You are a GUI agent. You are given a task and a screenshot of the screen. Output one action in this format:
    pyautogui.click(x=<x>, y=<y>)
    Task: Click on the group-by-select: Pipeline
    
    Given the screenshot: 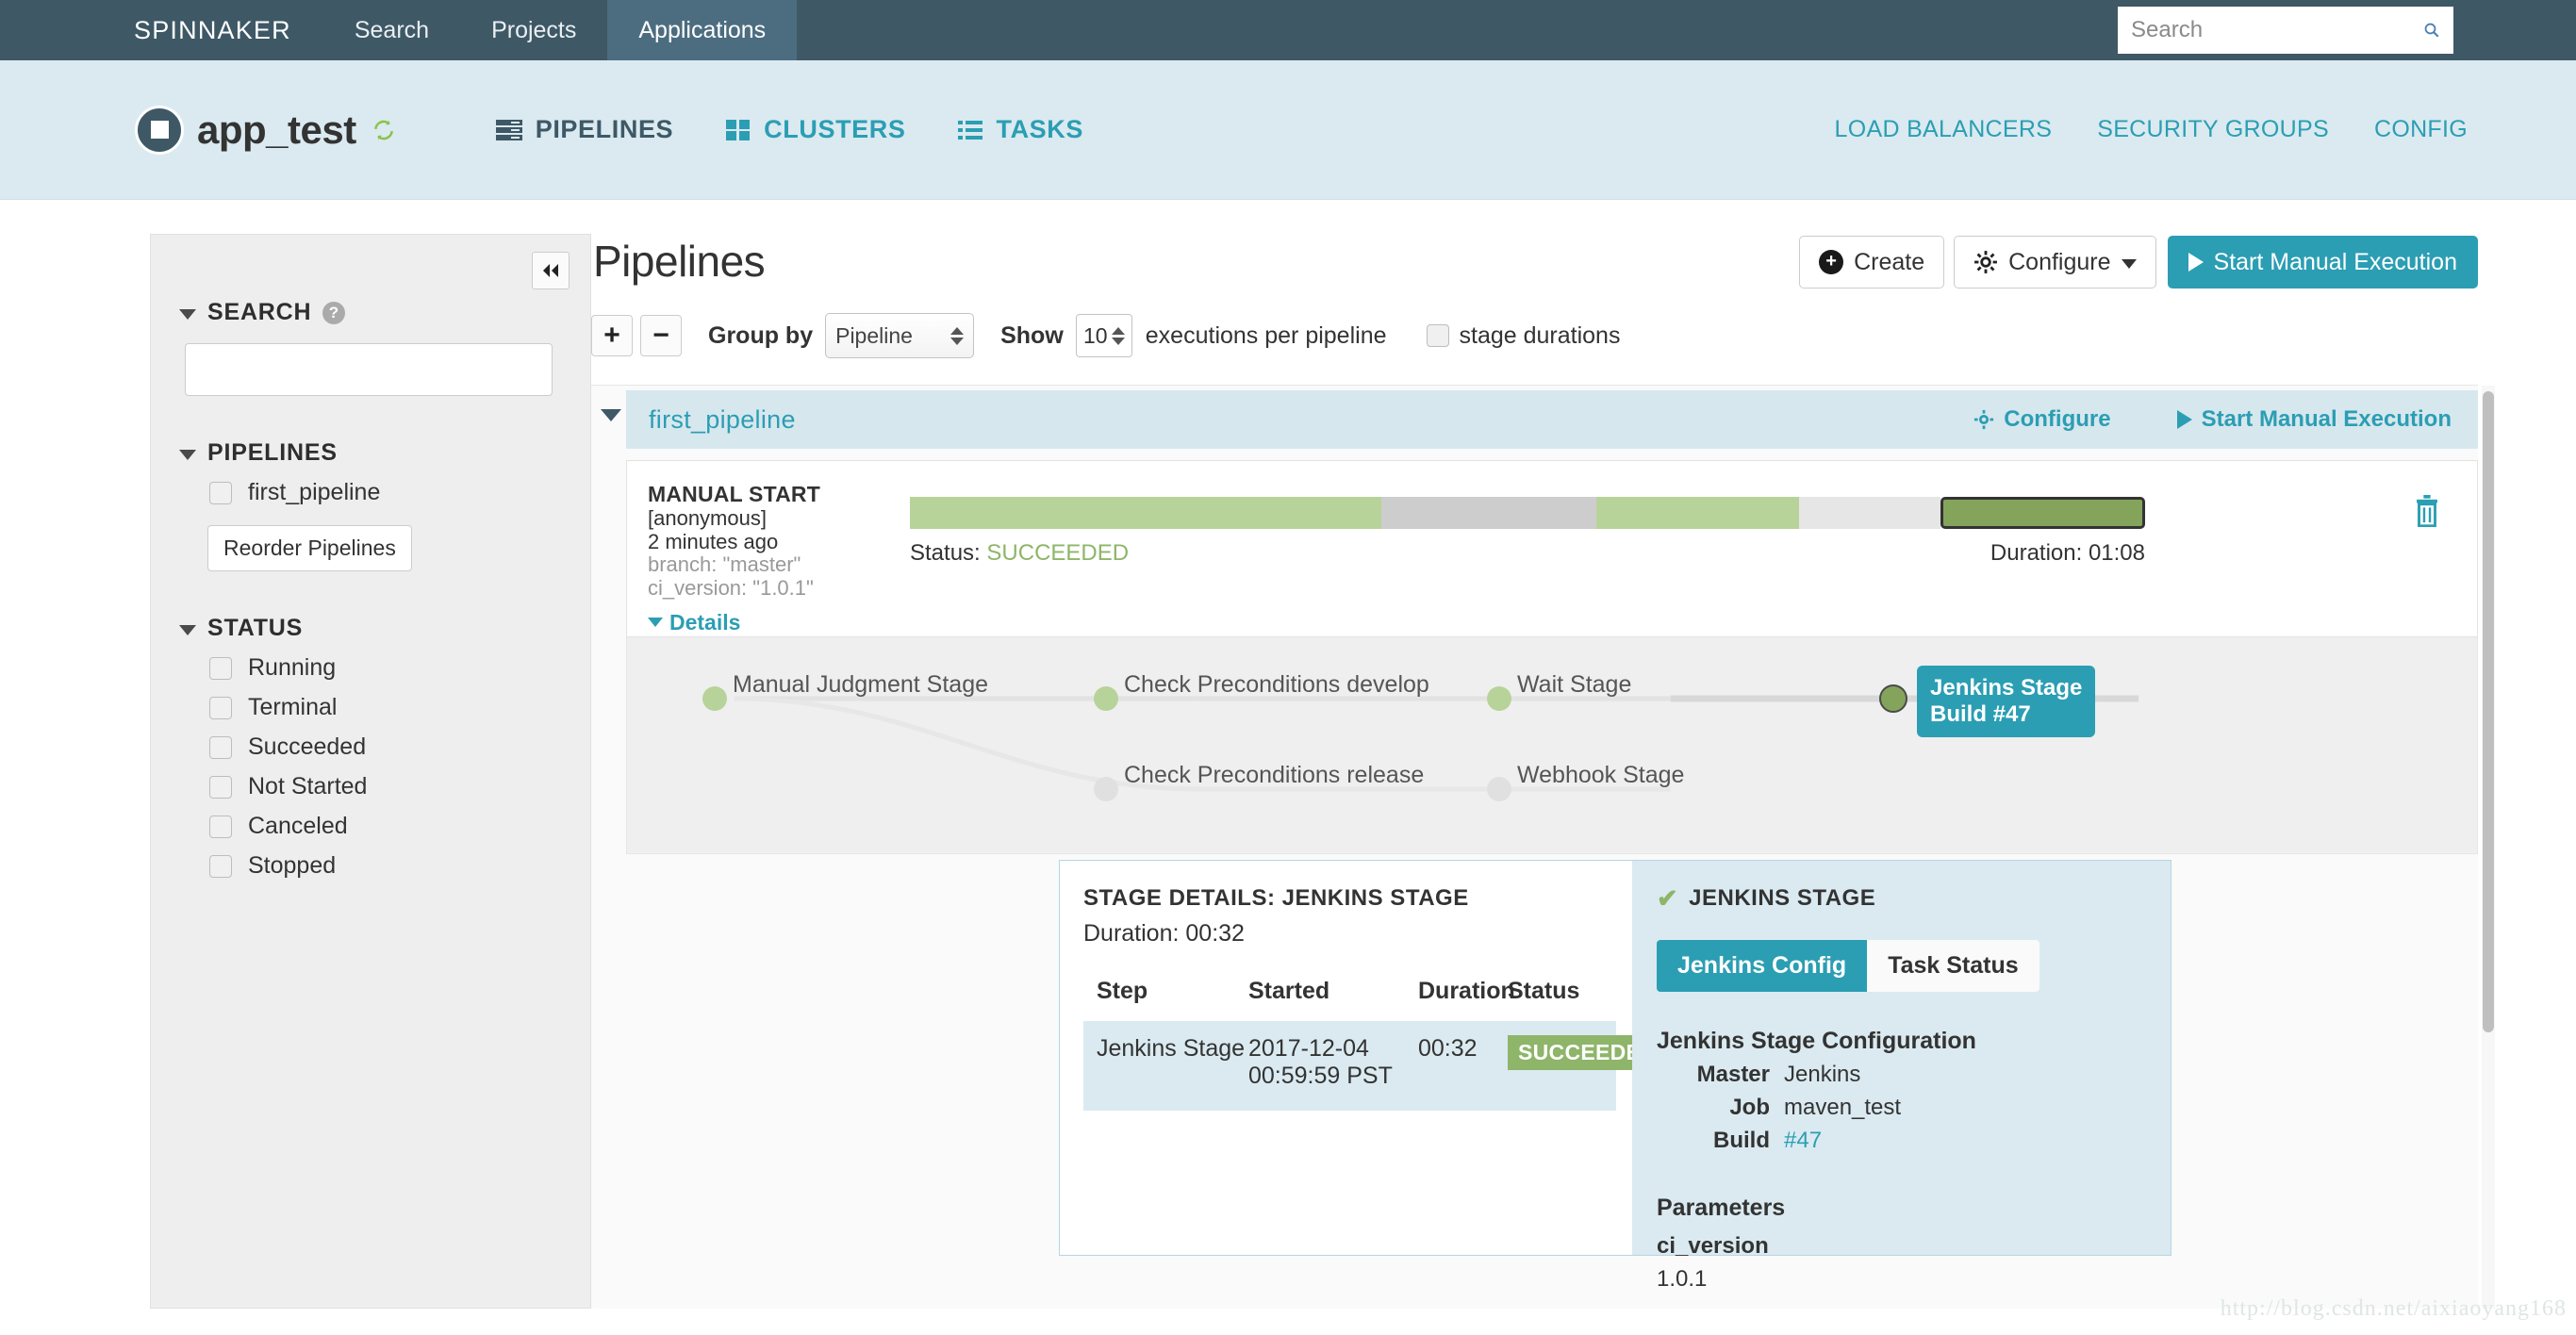 What is the action you would take?
    pyautogui.click(x=900, y=335)
    